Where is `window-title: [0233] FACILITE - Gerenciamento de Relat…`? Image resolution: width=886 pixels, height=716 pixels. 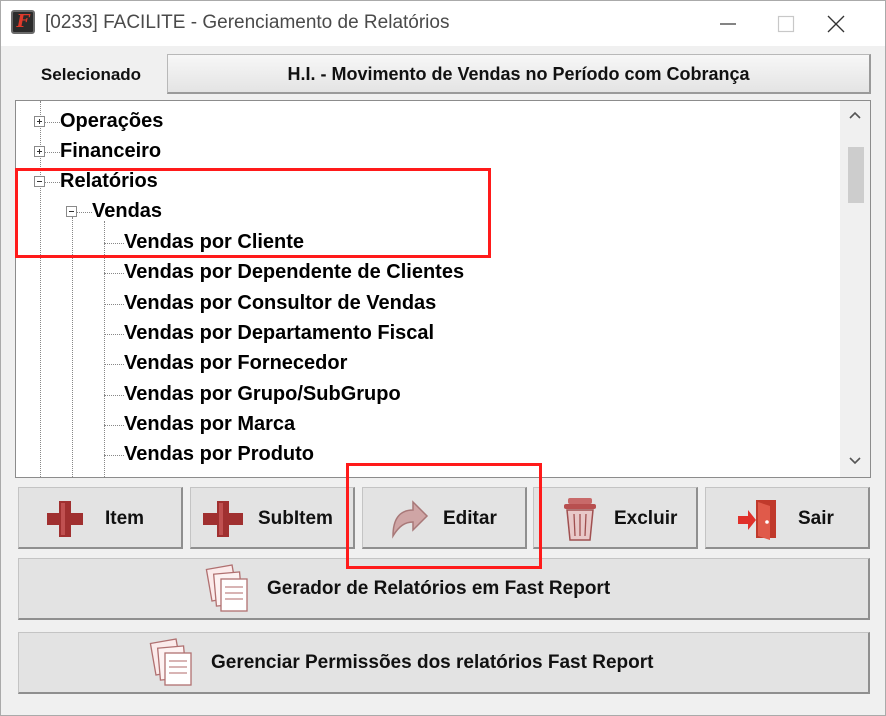 window-title: [0233] FACILITE - Gerenciamento de Relat… is located at coordinates (247, 22).